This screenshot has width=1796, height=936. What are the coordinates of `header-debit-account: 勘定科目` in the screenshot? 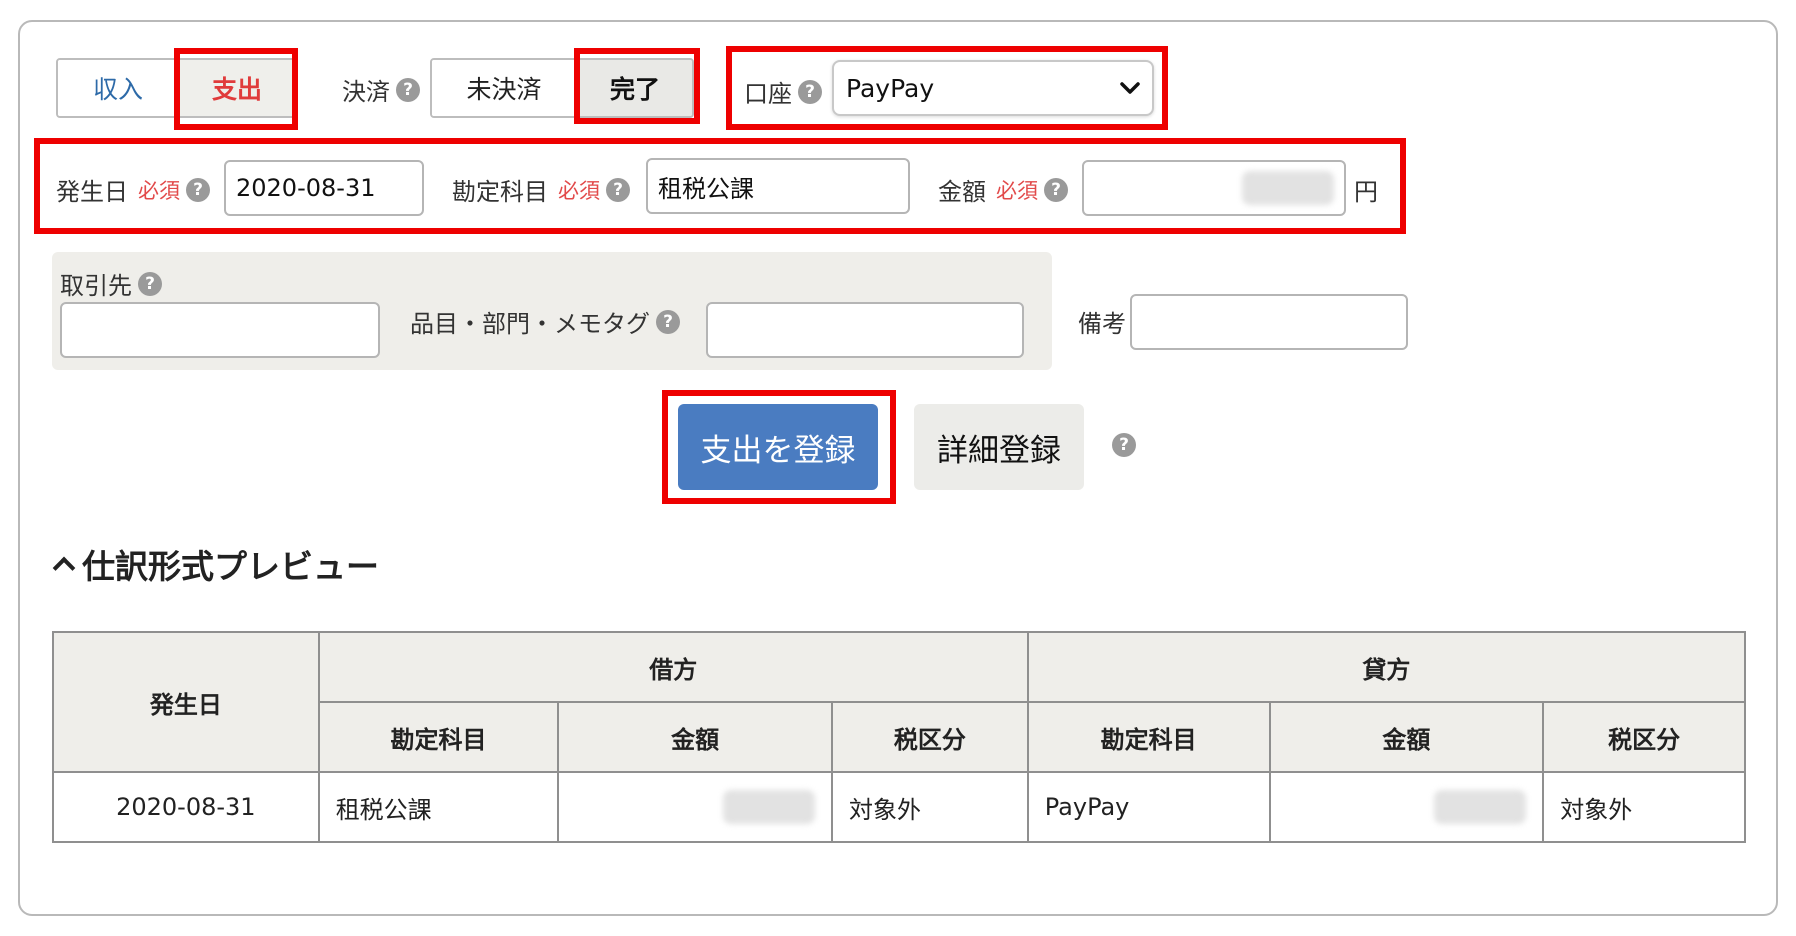 It's located at (438, 737).